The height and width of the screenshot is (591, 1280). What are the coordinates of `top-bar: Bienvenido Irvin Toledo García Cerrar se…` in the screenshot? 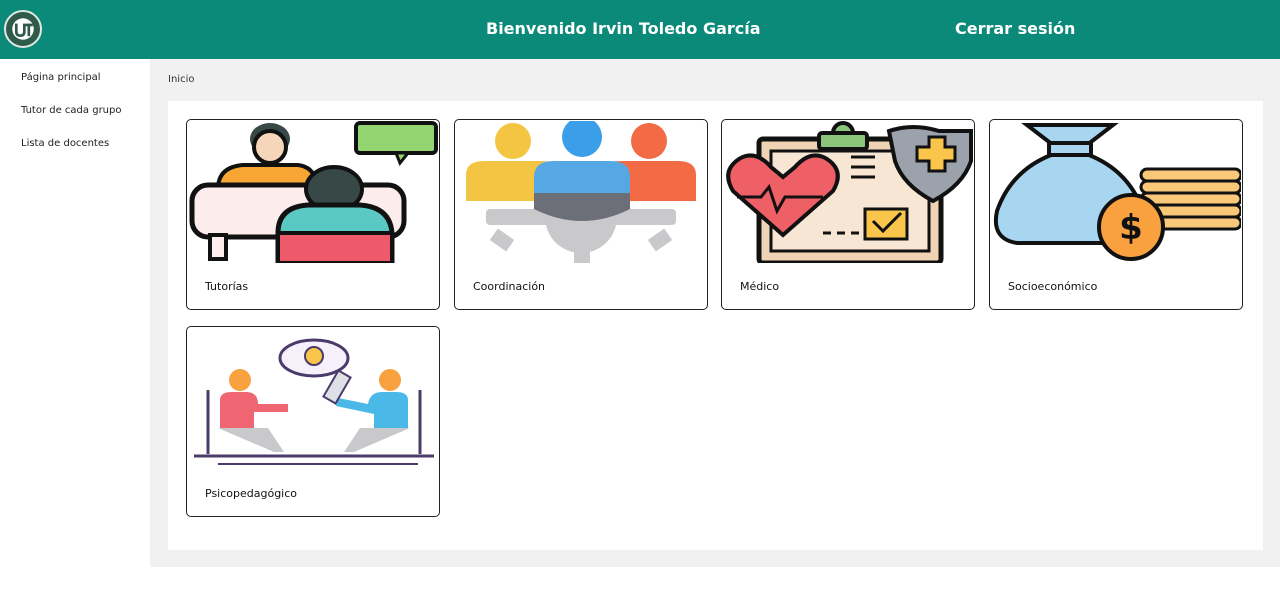 It's located at (640, 29).